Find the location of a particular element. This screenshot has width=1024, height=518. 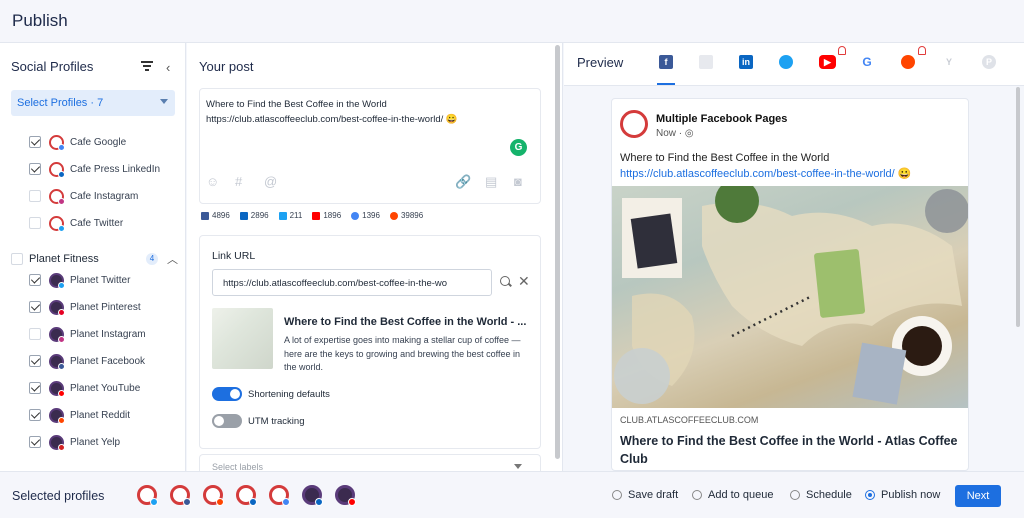

profile-label: Planet YouTube is located at coordinates (105, 388).